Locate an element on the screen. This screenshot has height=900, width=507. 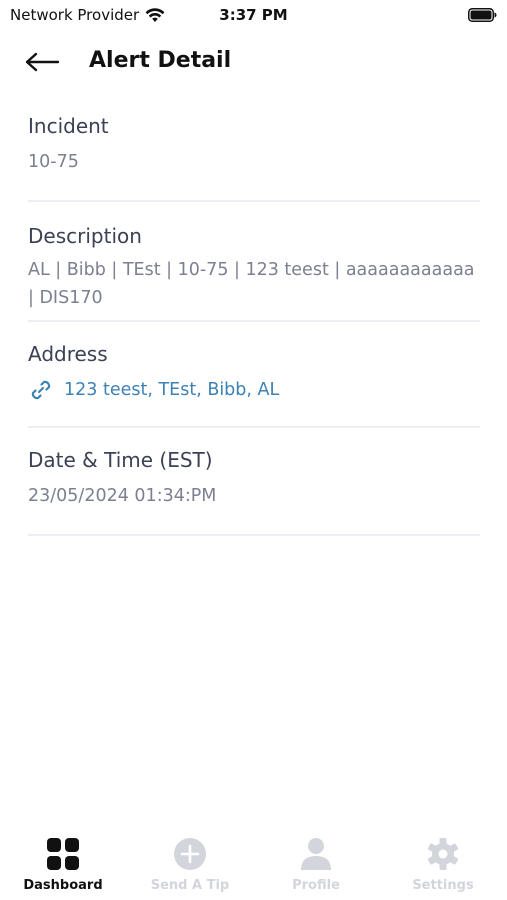
nav-item-settings: Settings is located at coordinates (443, 864).